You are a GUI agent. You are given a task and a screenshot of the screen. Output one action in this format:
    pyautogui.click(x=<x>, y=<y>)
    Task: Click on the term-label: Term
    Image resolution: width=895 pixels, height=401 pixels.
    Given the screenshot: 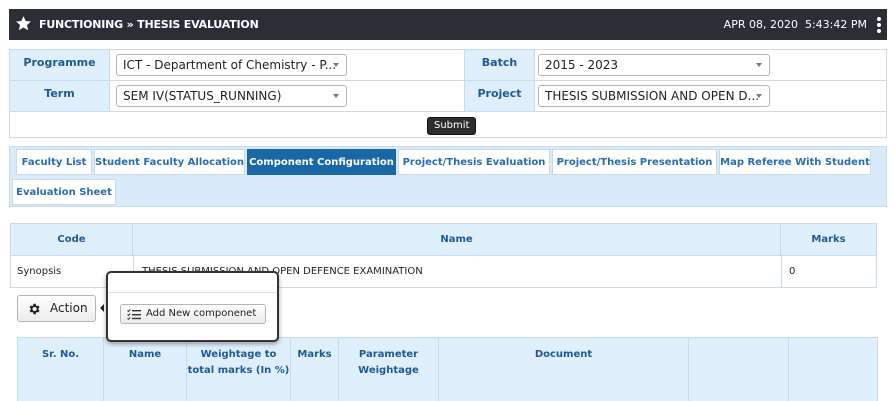 What is the action you would take?
    pyautogui.click(x=60, y=96)
    